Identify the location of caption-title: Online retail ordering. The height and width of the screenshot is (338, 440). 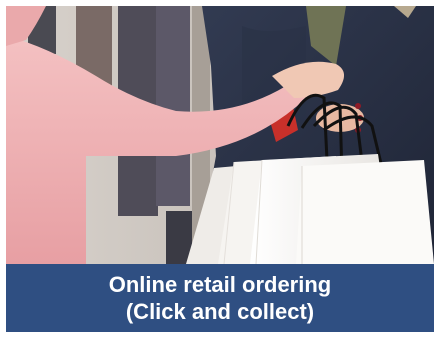
(220, 284).